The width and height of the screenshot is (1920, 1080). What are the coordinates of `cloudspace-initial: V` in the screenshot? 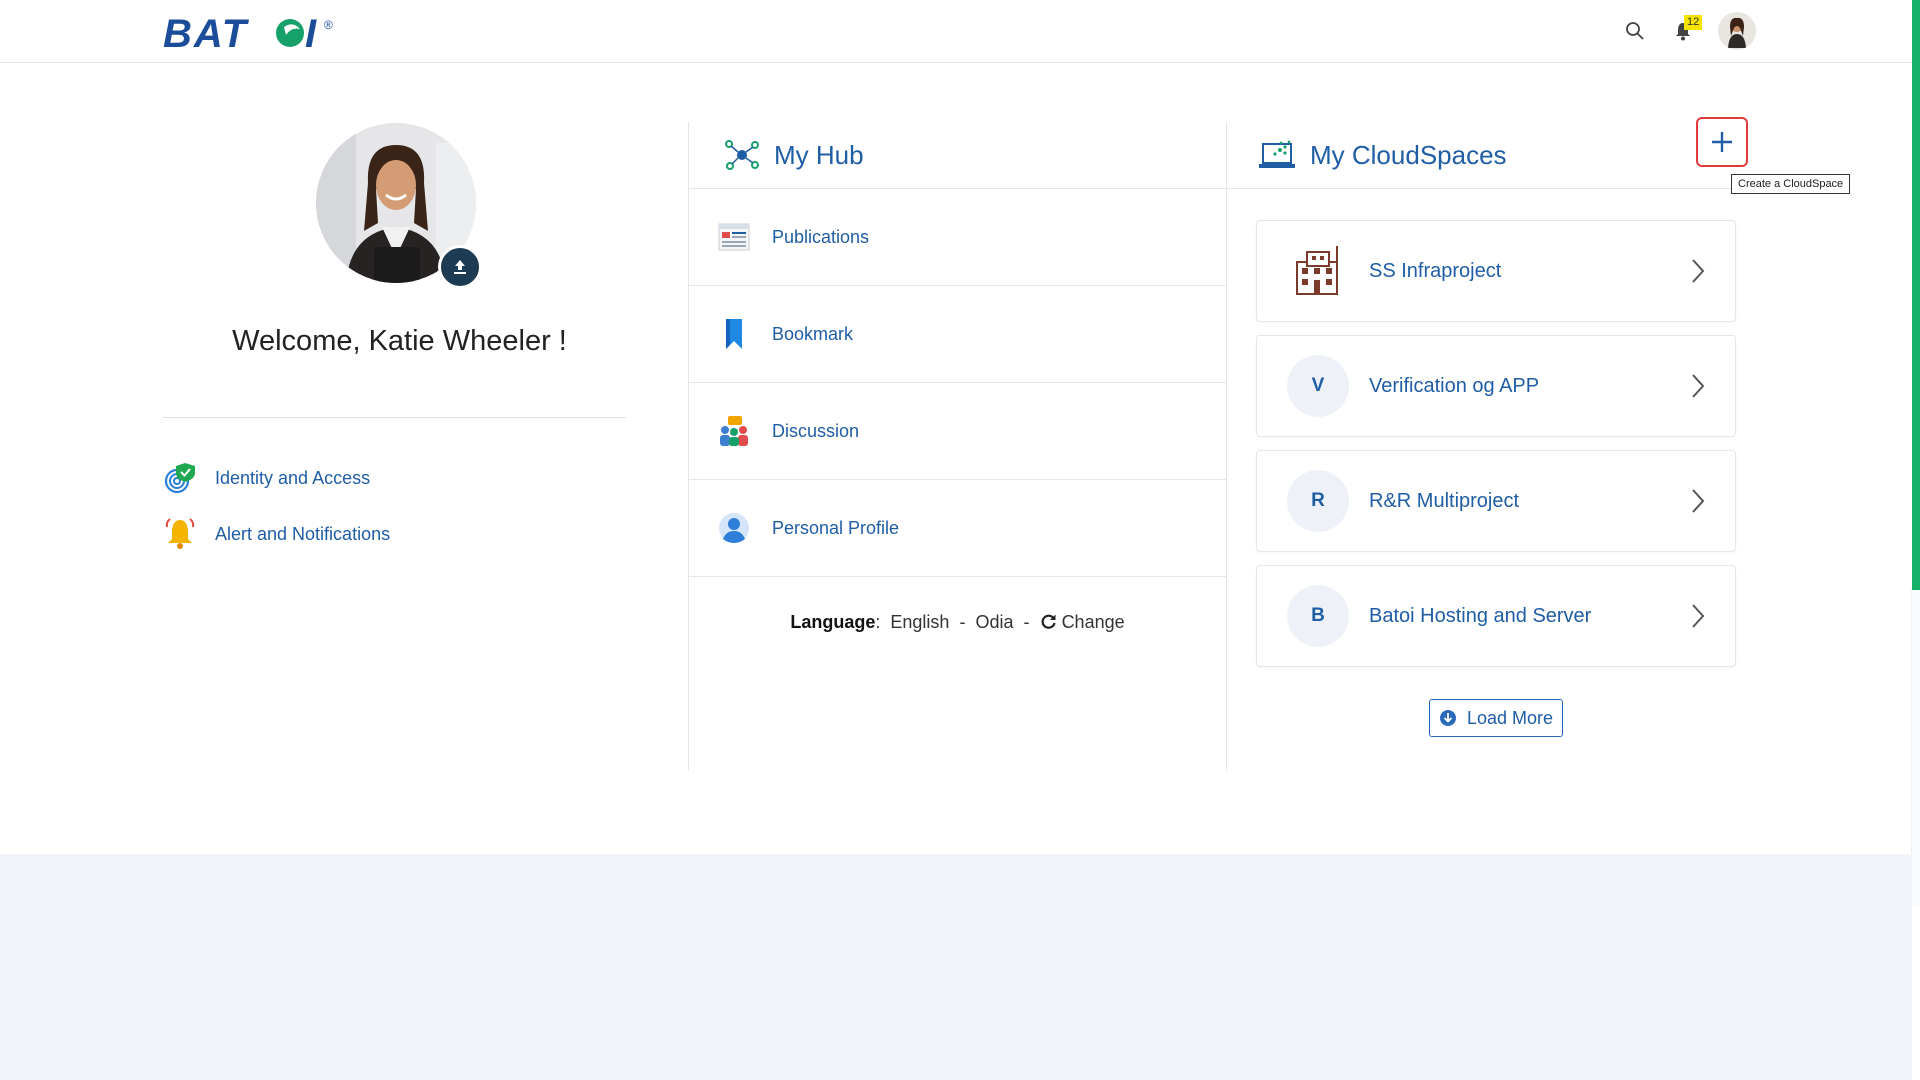 It's located at (1318, 386).